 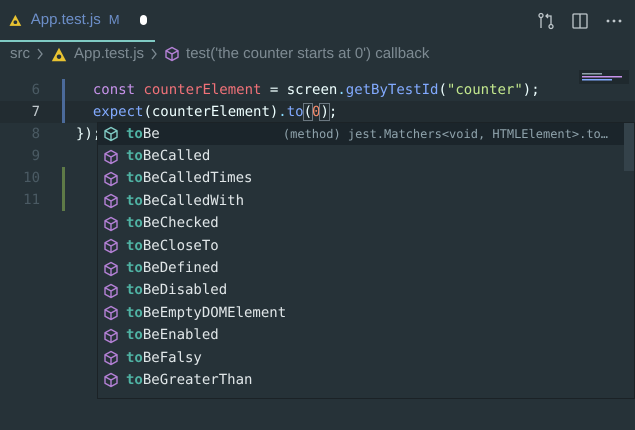 What do you see at coordinates (168, 156) in the screenshot?
I see `suggestion-label: toBeCalled` at bounding box center [168, 156].